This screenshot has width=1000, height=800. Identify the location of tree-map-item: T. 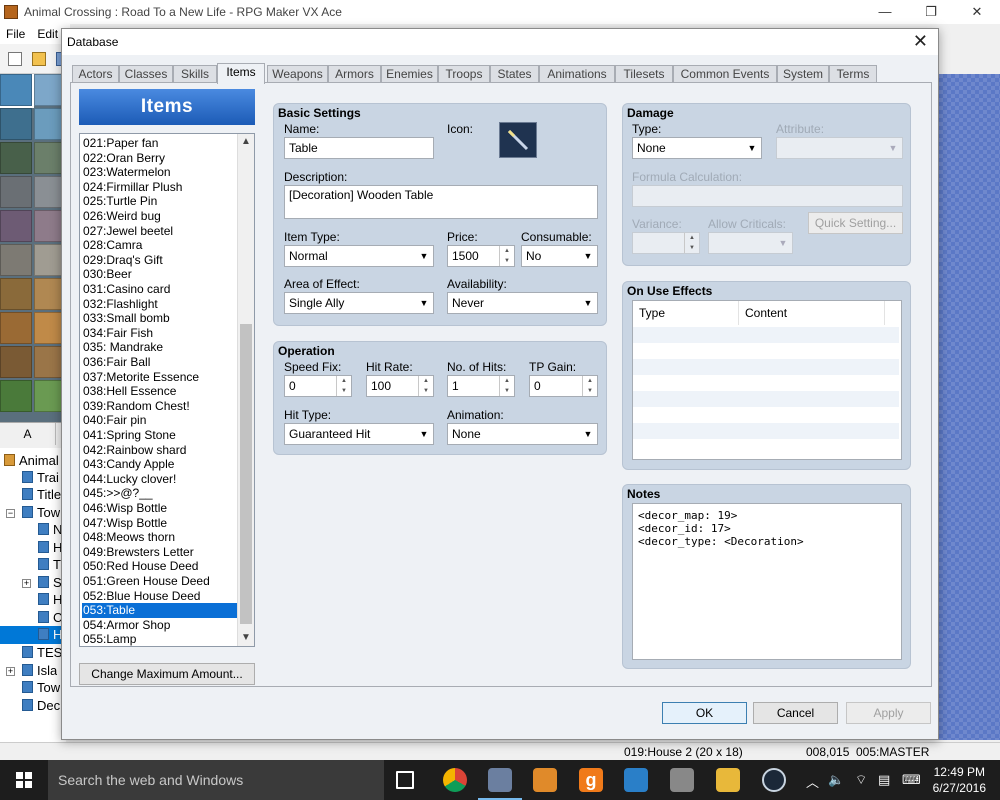
(49, 565).